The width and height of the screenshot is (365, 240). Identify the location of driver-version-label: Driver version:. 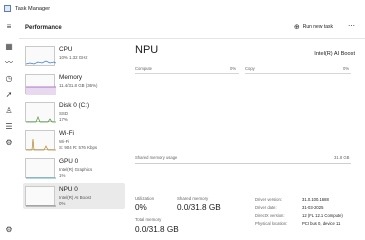
(268, 199).